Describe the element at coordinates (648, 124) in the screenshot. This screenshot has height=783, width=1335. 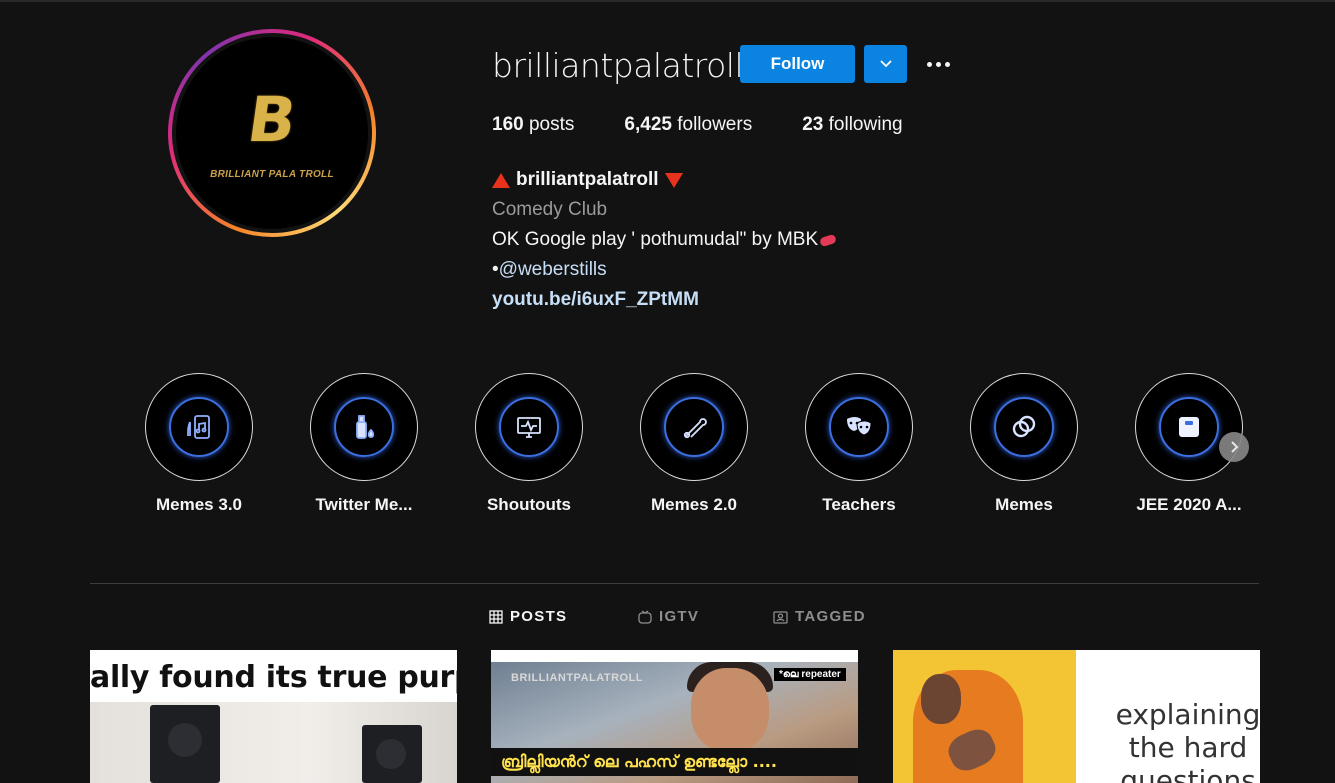
I see `followers-count: 6,425` at that location.